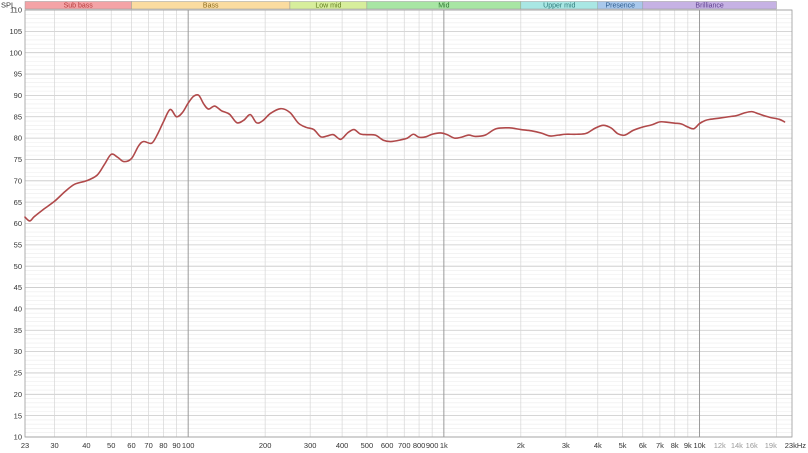 The height and width of the screenshot is (453, 808). Describe the element at coordinates (720, 445) in the screenshot. I see `x-tick-label: 12k` at that location.